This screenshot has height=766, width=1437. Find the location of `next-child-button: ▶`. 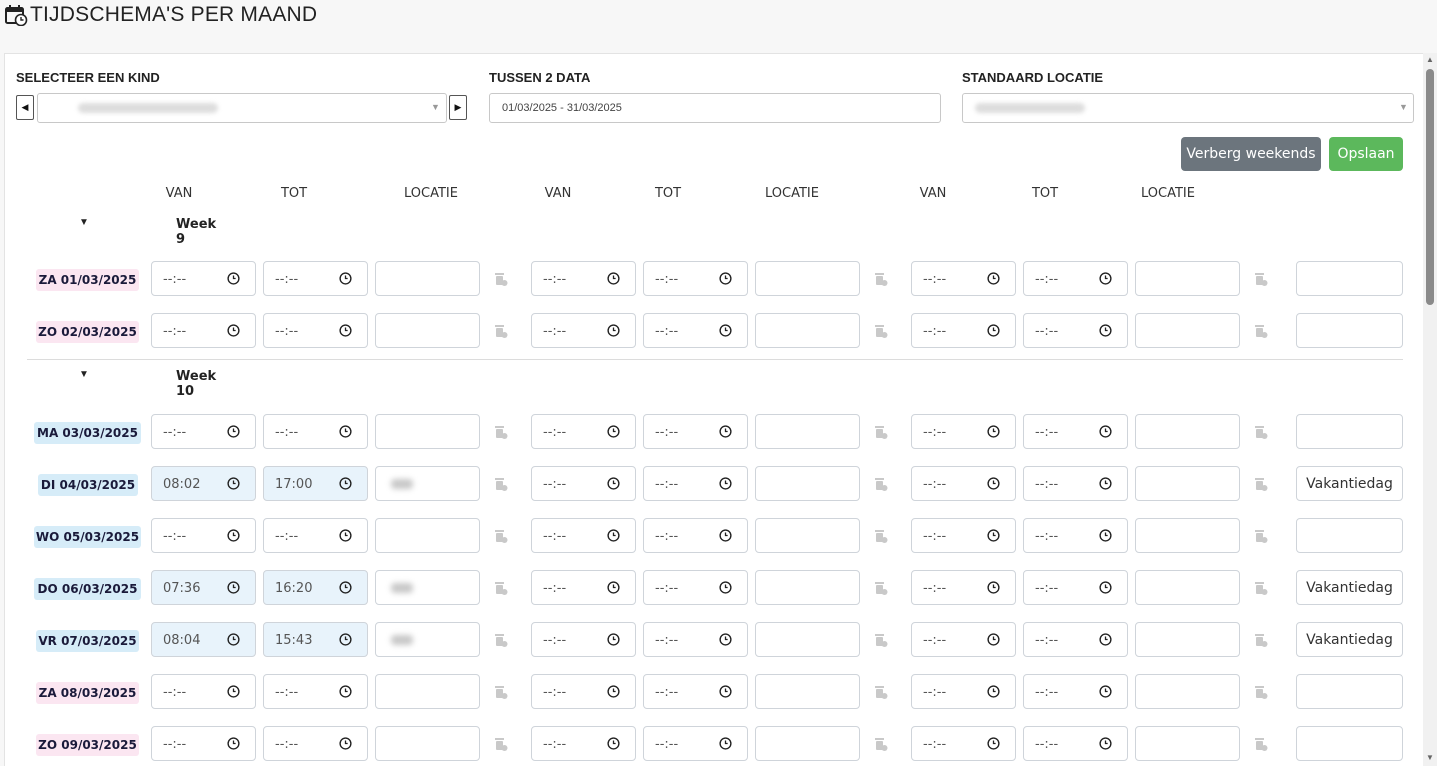

next-child-button: ▶ is located at coordinates (458, 107).